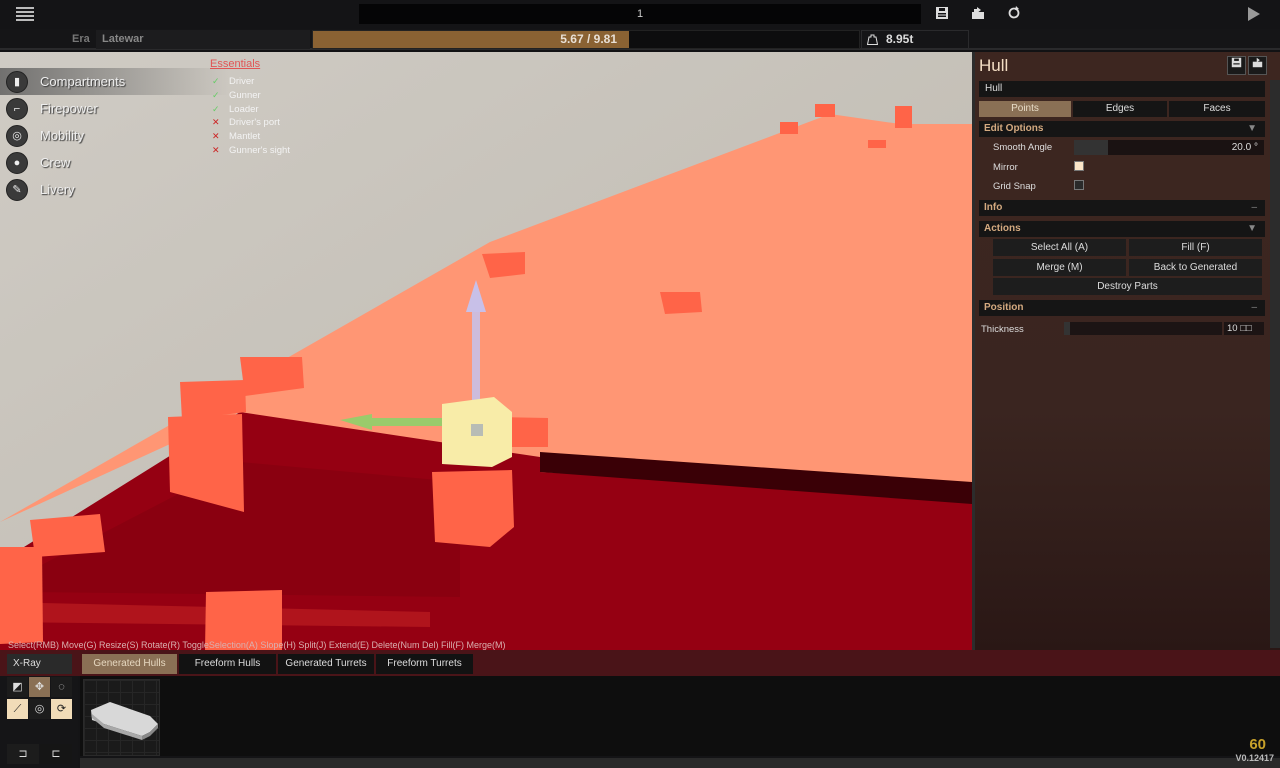 The height and width of the screenshot is (768, 1280). Describe the element at coordinates (61, 687) in the screenshot. I see `rotate-tool-icon: ◌` at that location.